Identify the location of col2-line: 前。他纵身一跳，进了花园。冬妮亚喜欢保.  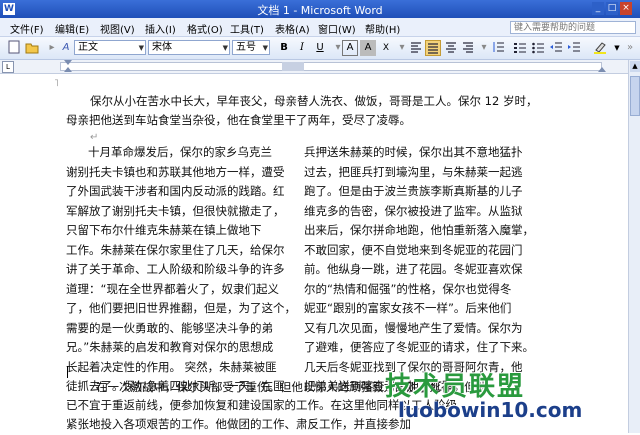
(413, 269).